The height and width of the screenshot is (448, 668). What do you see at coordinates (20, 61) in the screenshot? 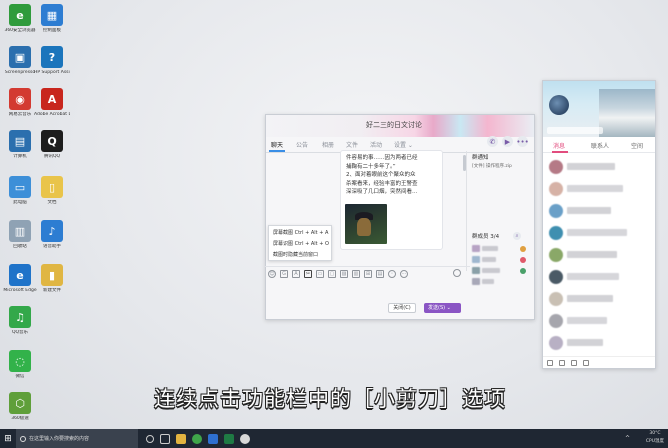
I see `desktop-icon: ▣ Screenpresso` at bounding box center [20, 61].